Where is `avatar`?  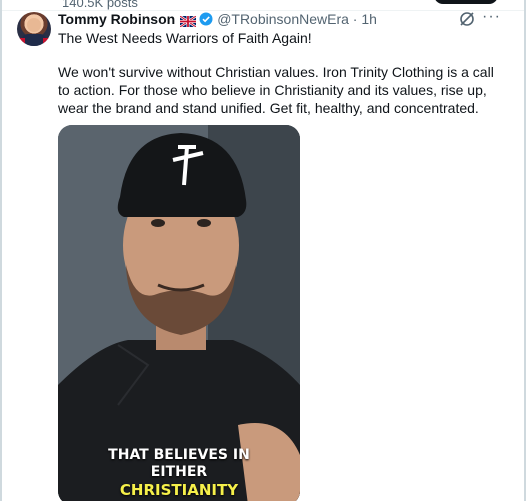
avatar is located at coordinates (34, 29).